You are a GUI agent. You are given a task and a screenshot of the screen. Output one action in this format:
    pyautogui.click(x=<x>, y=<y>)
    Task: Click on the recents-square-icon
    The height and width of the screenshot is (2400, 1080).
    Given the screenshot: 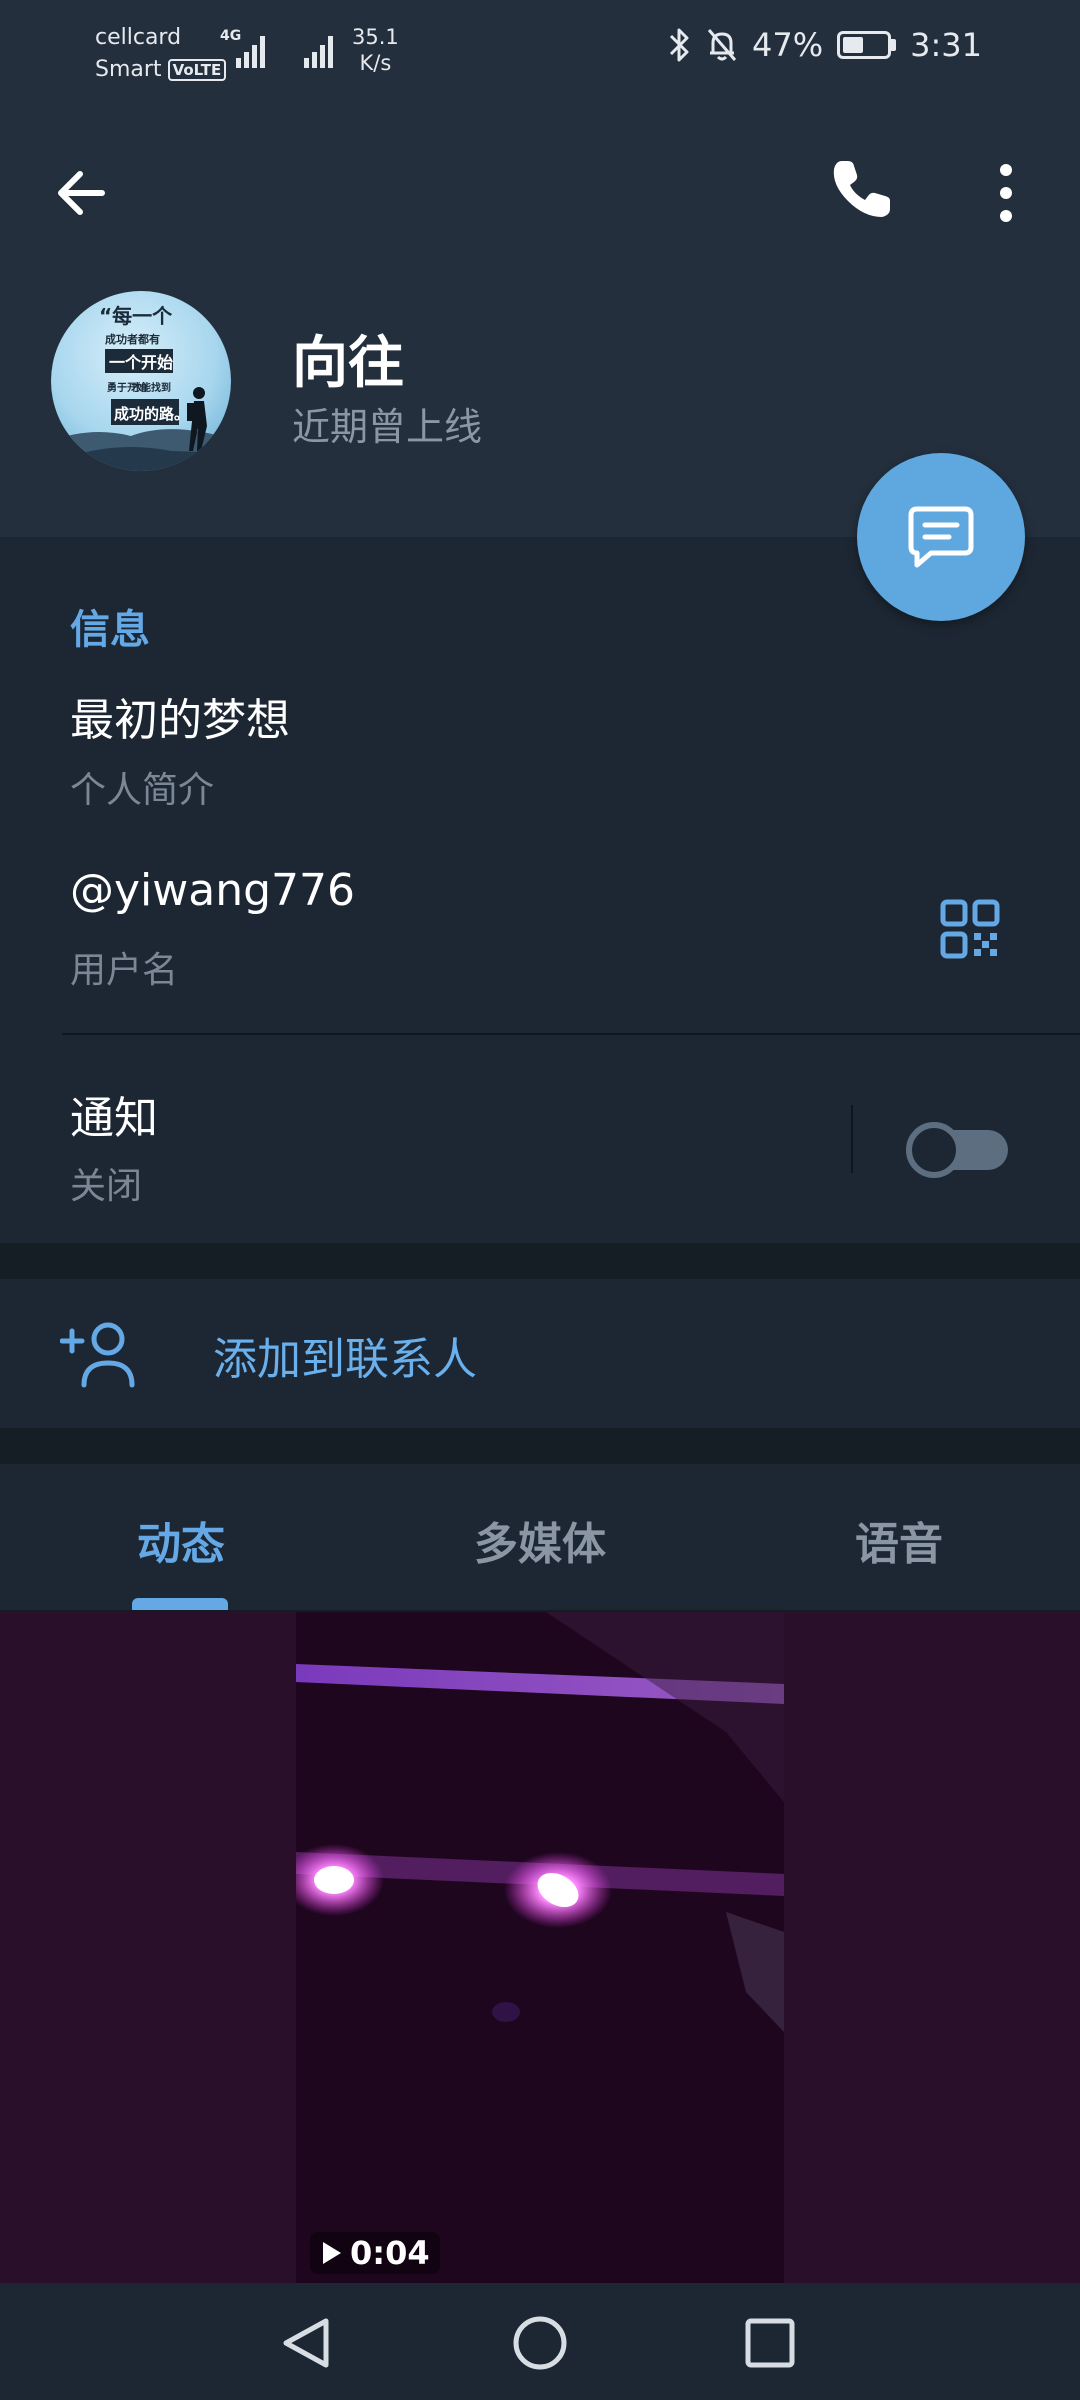 What is the action you would take?
    pyautogui.click(x=770, y=2343)
    